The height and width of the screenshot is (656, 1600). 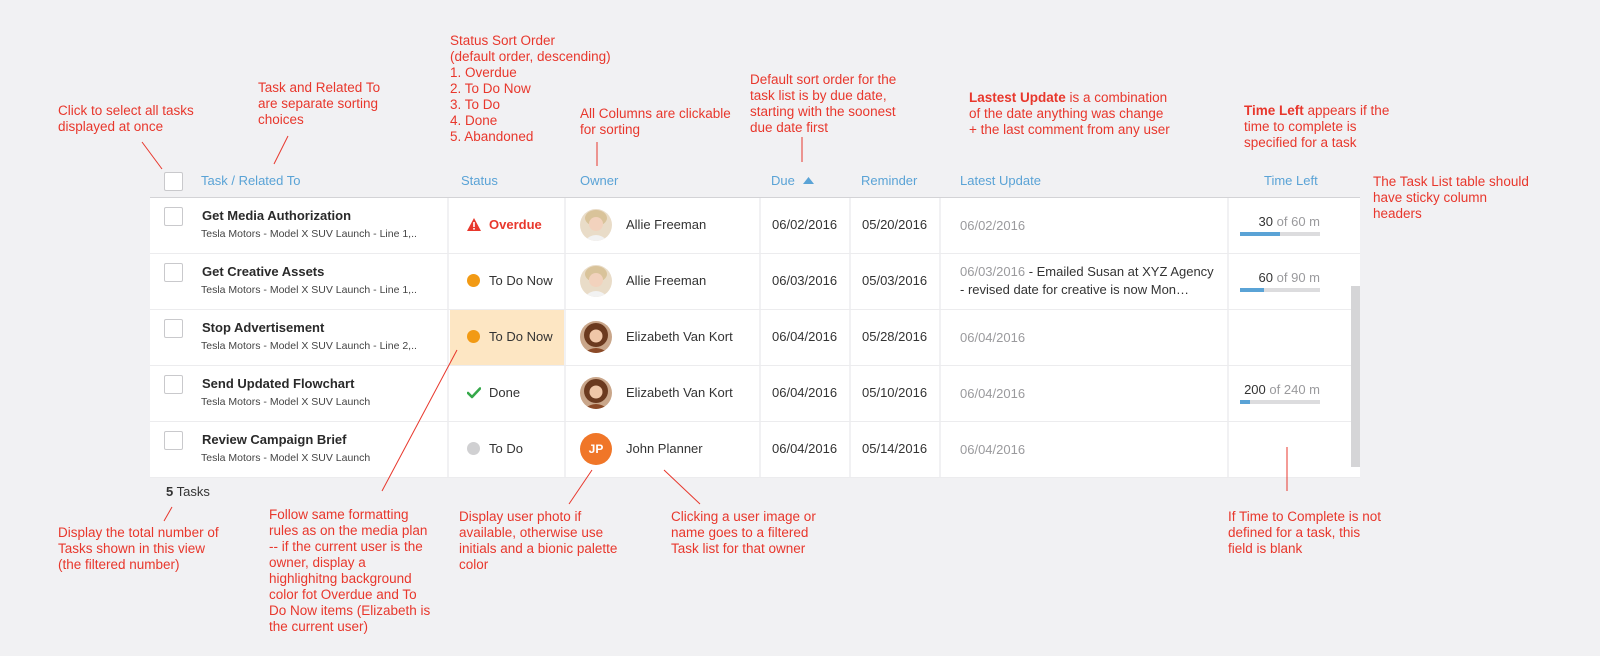 What do you see at coordinates (276, 215) in the screenshot?
I see `task-title: Get Media Authorization` at bounding box center [276, 215].